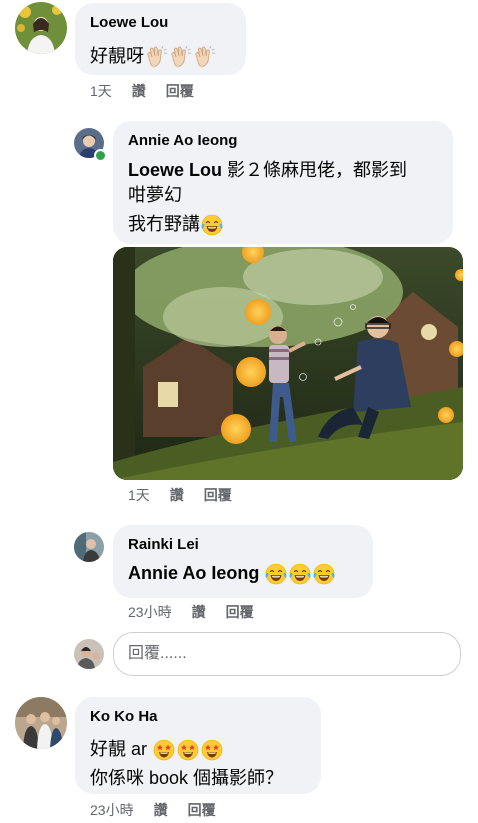 The image size is (478, 823). What do you see at coordinates (129, 22) in the screenshot?
I see `comment-author: Loewe Lou` at bounding box center [129, 22].